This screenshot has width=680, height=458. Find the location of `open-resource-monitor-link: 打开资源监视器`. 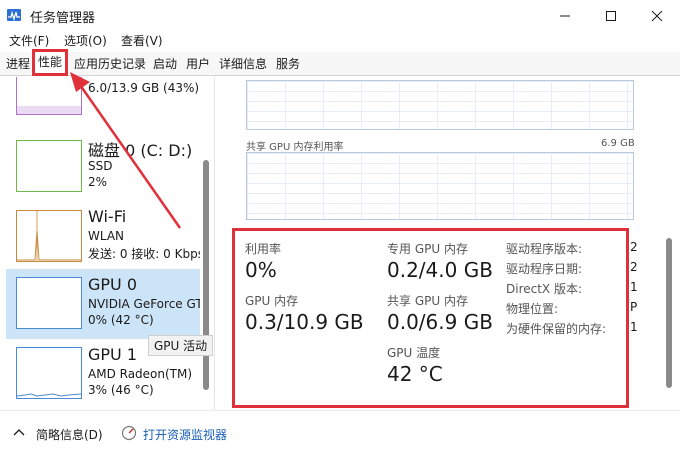

open-resource-monitor-link: 打开资源监视器 is located at coordinates (185, 434).